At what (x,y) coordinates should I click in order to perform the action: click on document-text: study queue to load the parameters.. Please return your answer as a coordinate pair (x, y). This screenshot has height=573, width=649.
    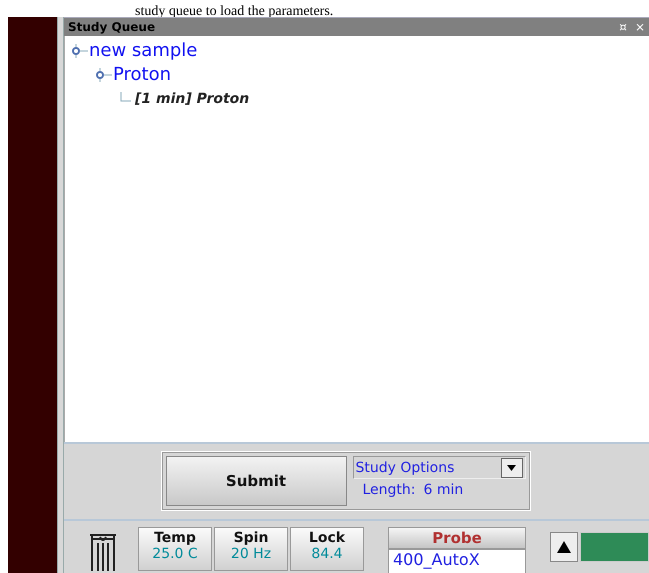
    Looking at the image, I should click on (234, 11).